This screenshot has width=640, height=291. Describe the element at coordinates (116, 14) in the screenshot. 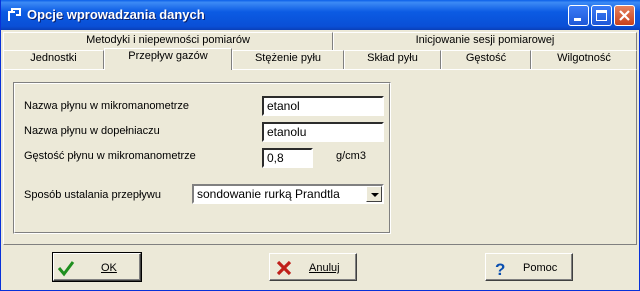

I see `window-title: Opcje wprowadzania danych` at that location.